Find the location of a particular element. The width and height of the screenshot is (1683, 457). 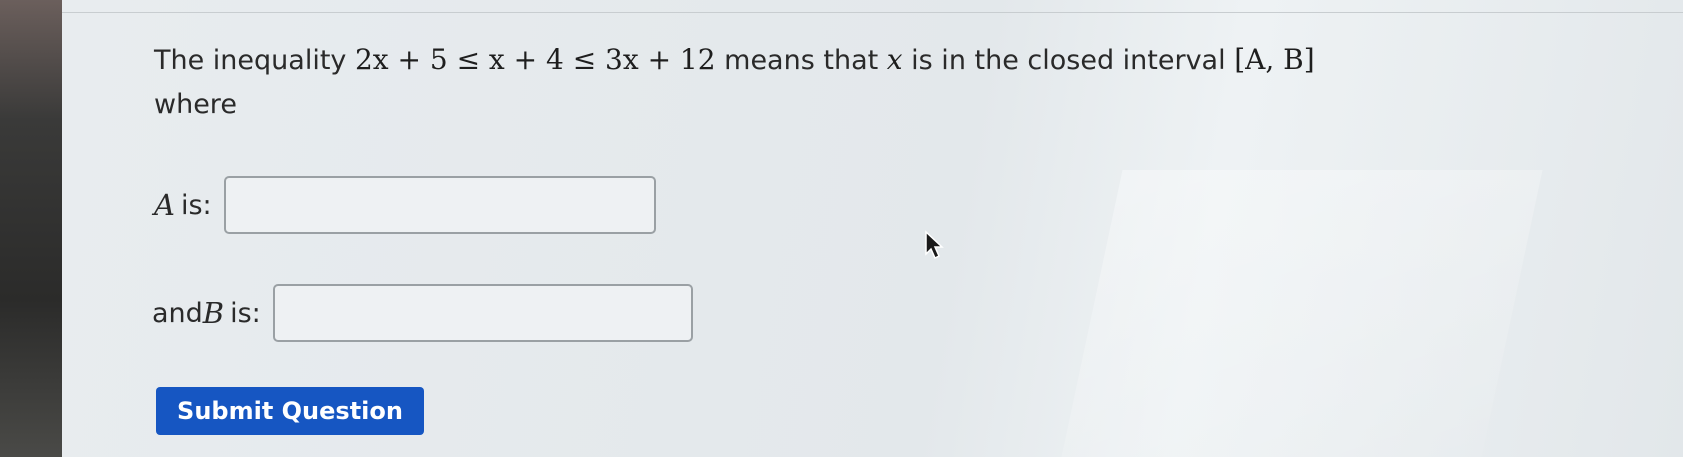

answer-b-input is located at coordinates (482, 313).